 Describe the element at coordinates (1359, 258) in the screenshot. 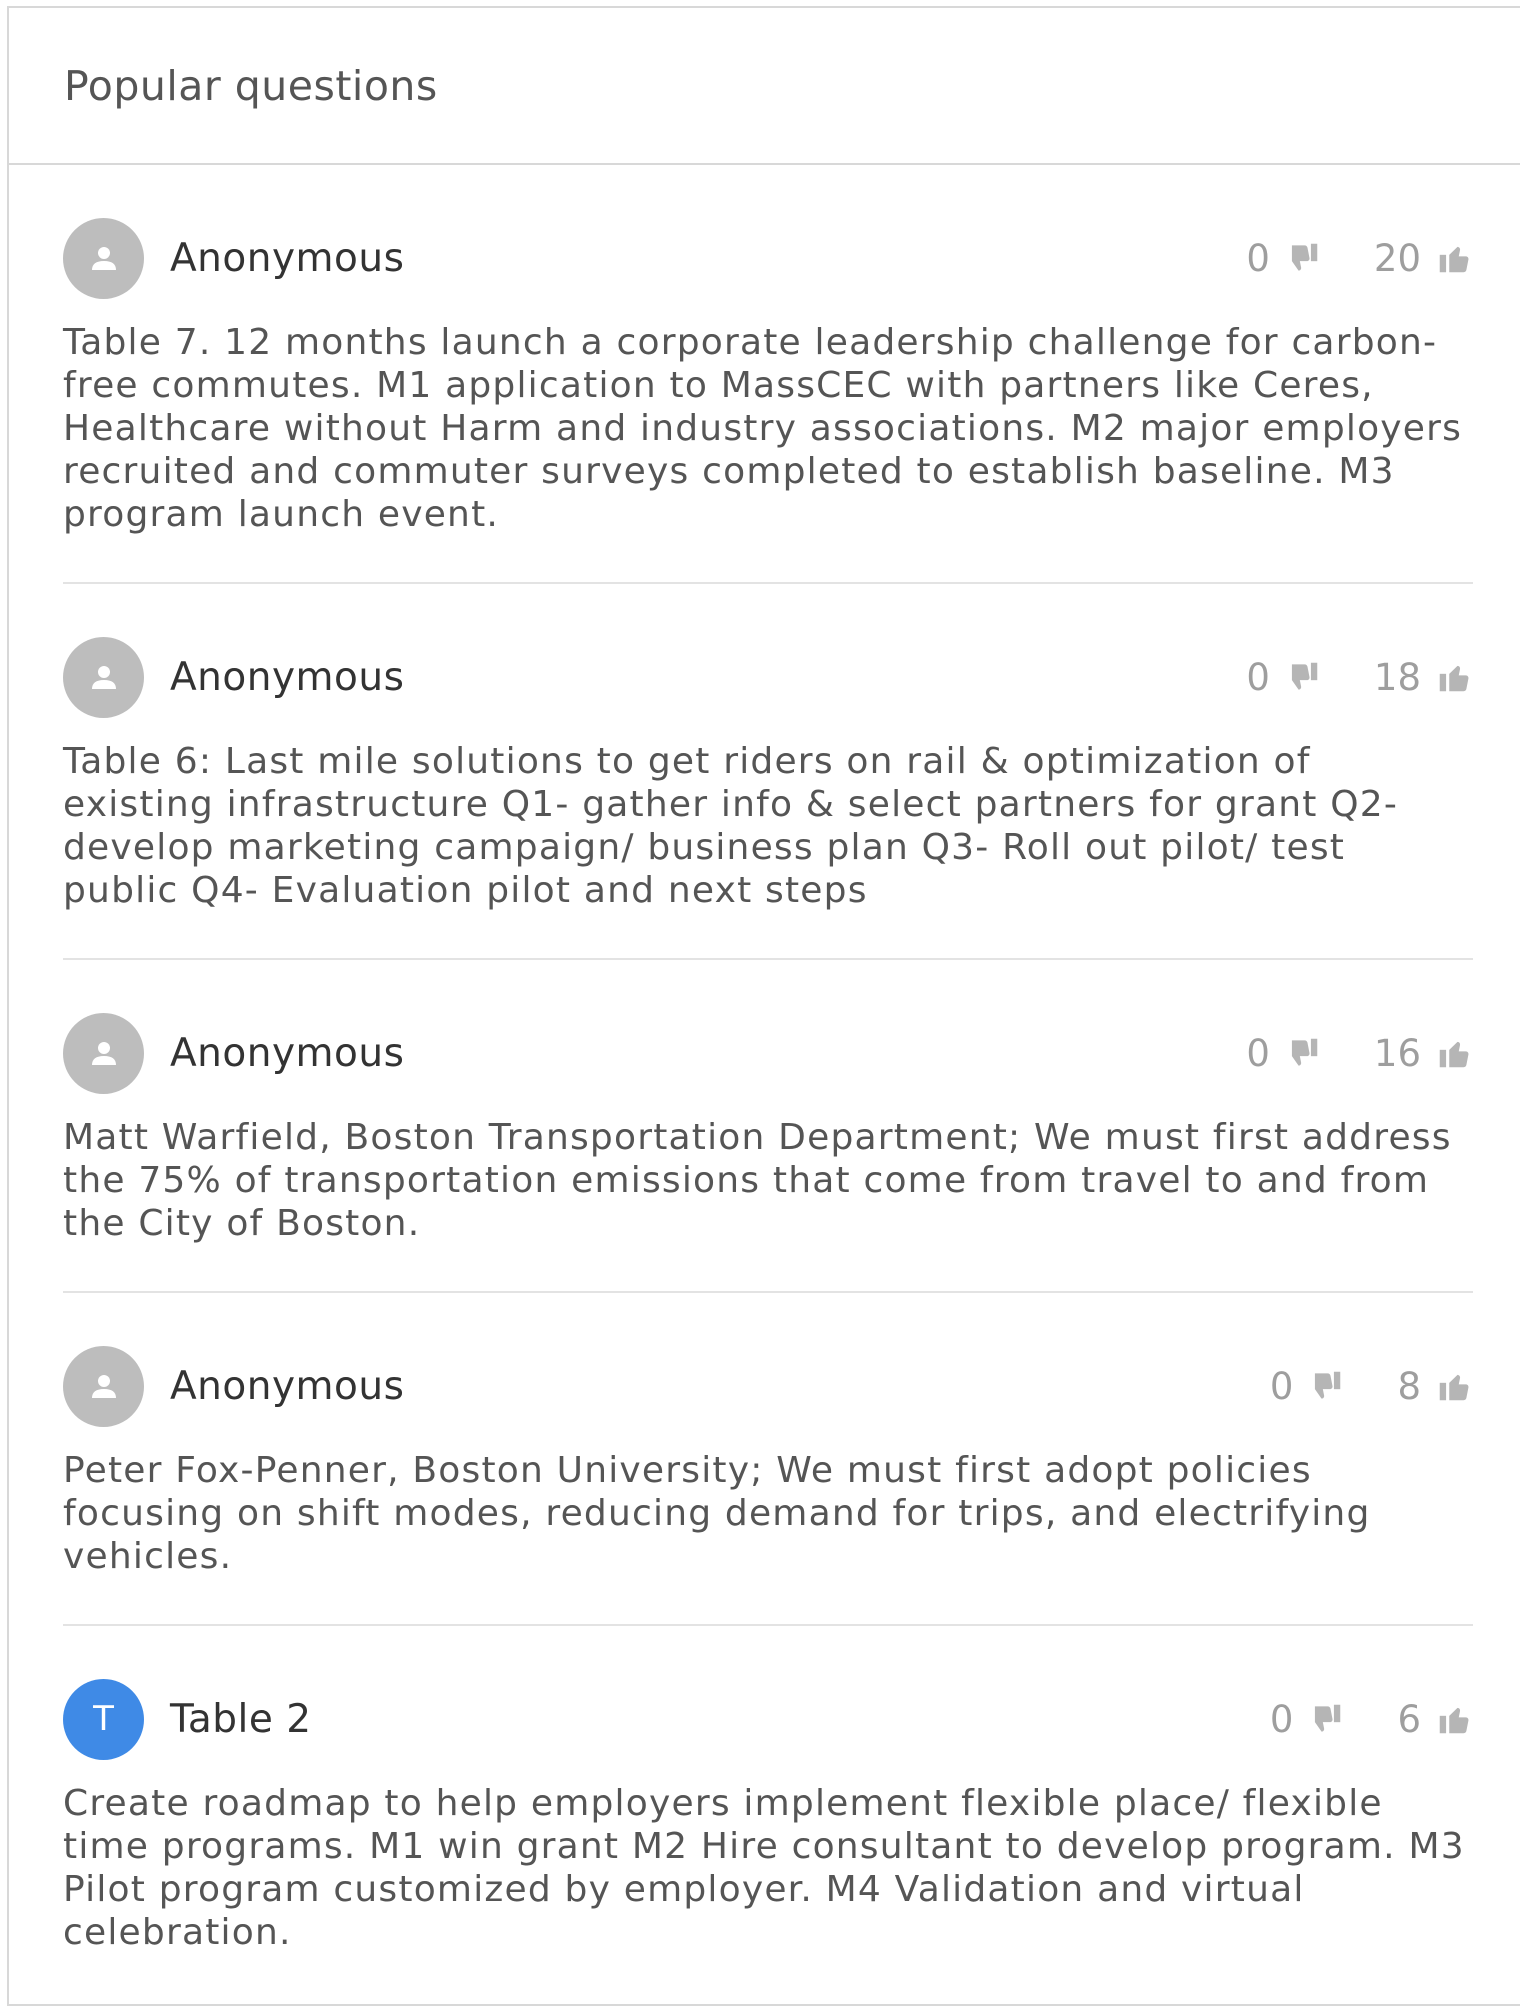

I see `vote-controls: 0 20` at that location.